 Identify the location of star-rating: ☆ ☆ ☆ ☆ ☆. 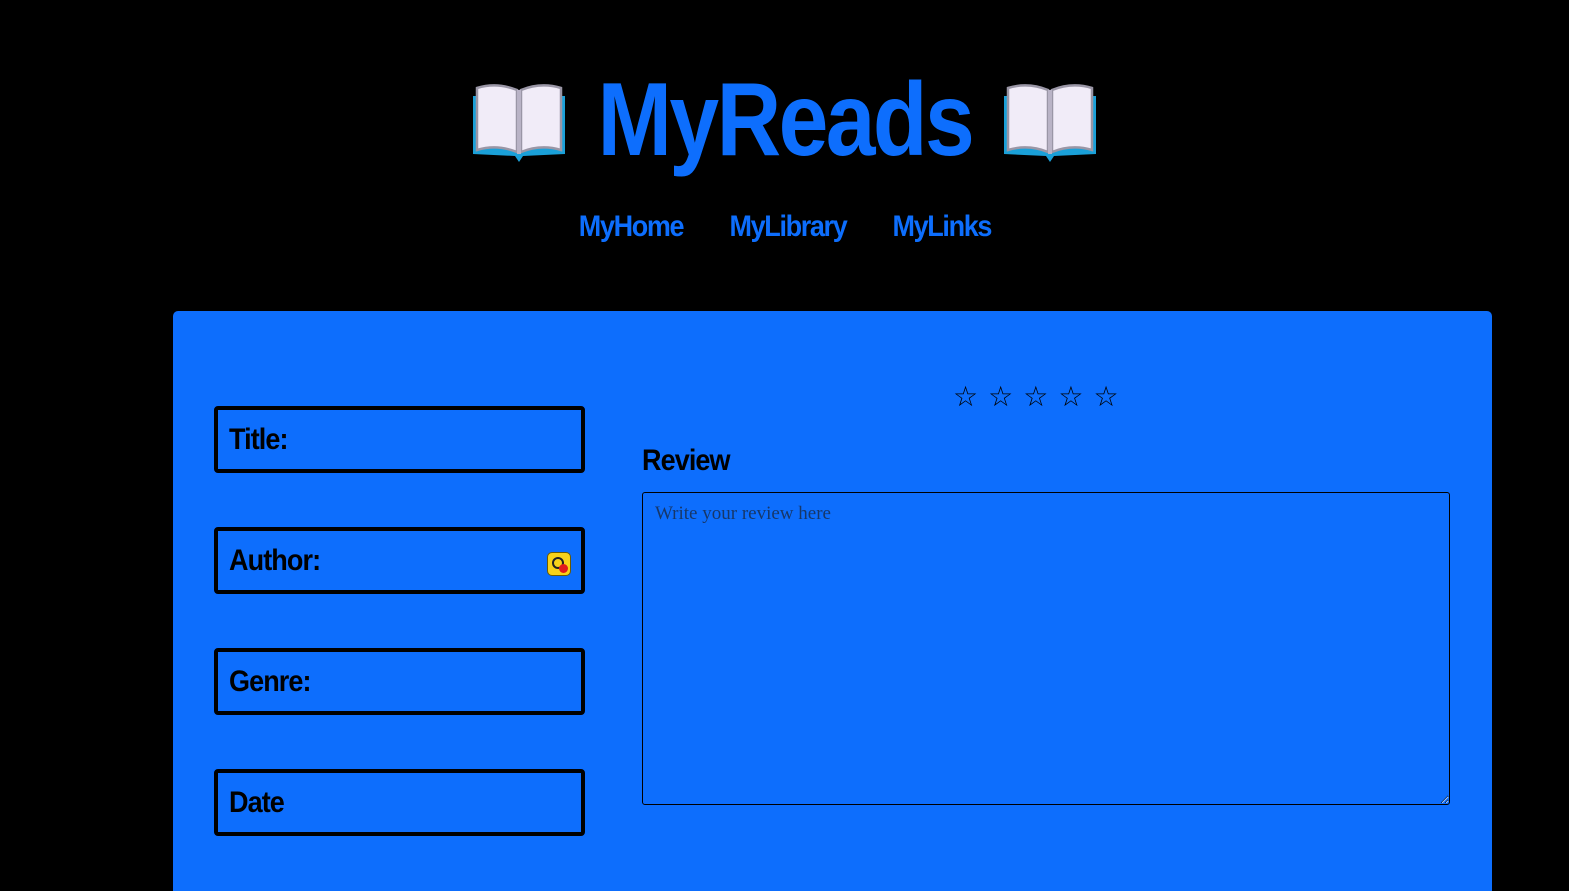
(1036, 397).